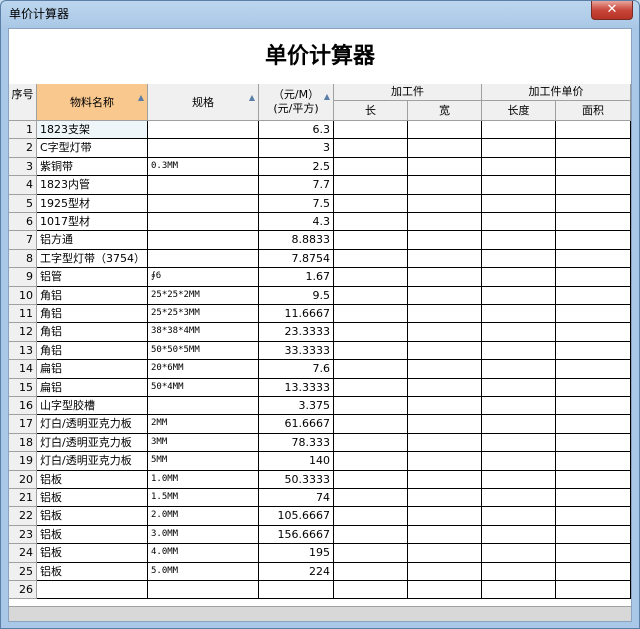 Image resolution: width=640 pixels, height=629 pixels. Describe the element at coordinates (296, 167) in the screenshot. I see `unit-price-cell: 2.5` at that location.